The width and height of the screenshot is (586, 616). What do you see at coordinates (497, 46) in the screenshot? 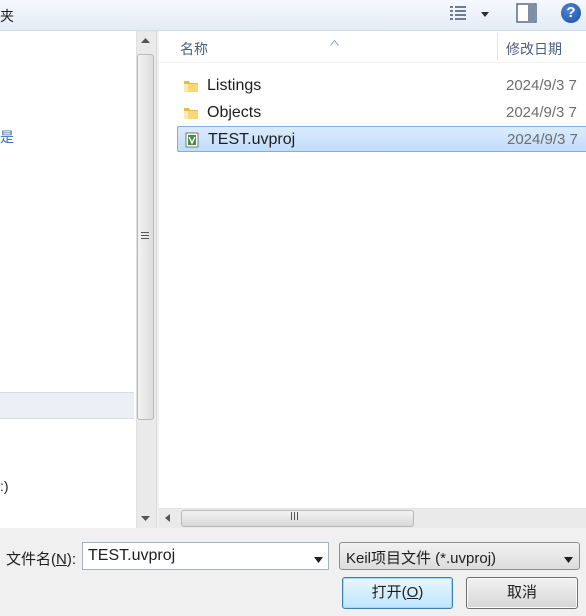
I see `column-separator` at bounding box center [497, 46].